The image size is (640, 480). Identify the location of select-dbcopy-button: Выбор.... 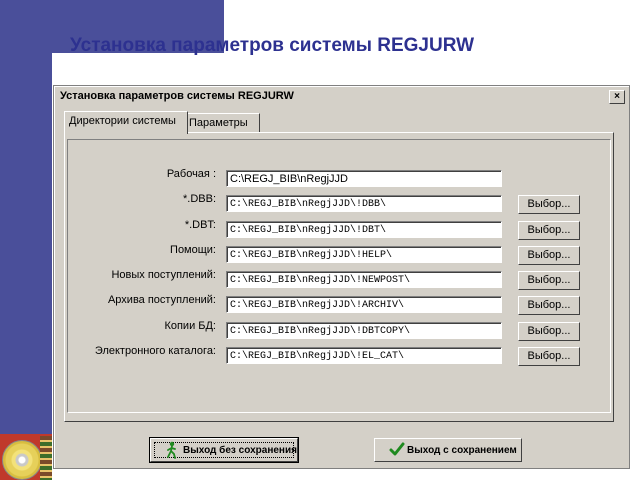
(549, 331).